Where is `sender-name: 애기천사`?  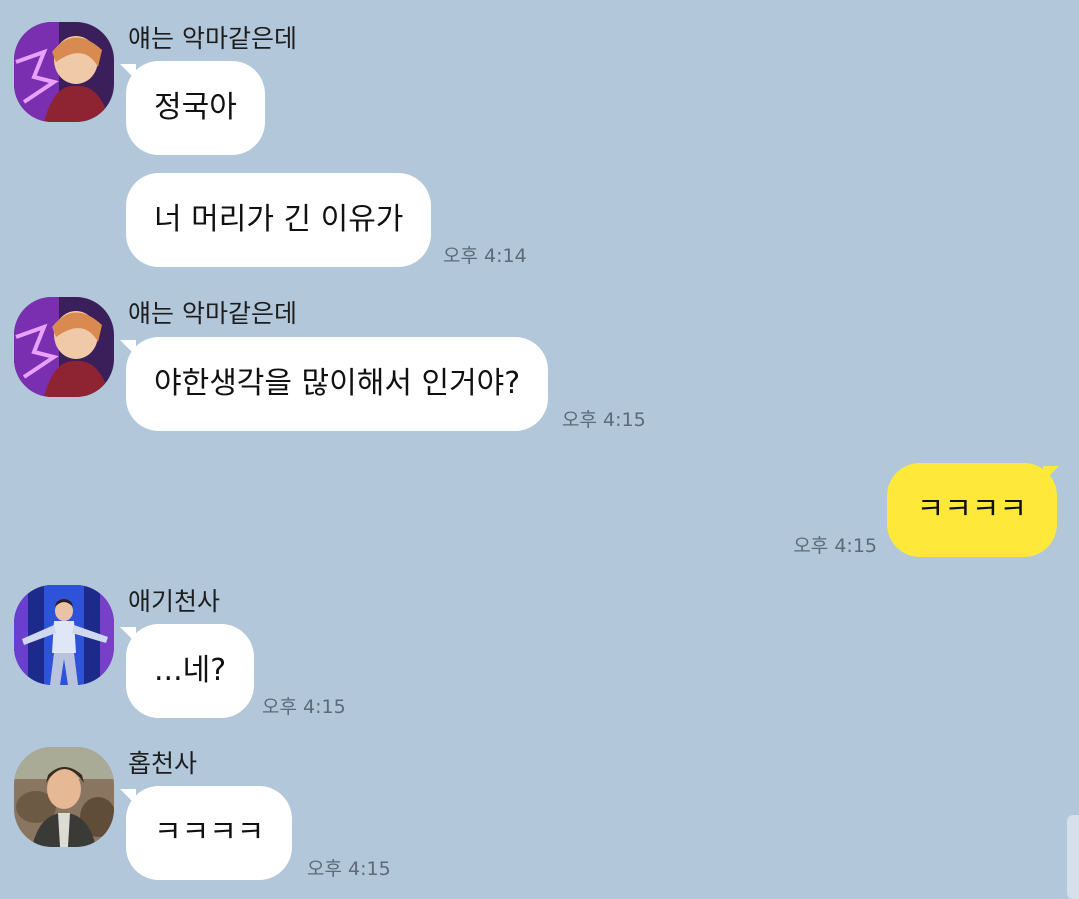
sender-name: 애기천사 is located at coordinates (174, 601).